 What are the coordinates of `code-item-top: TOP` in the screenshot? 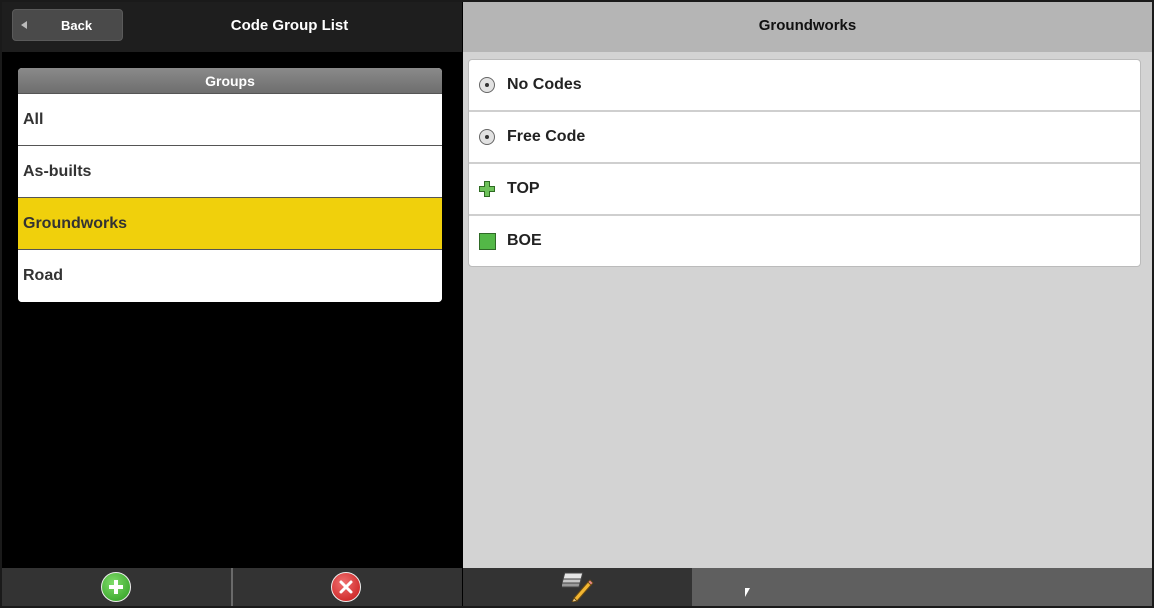 It's located at (804, 190).